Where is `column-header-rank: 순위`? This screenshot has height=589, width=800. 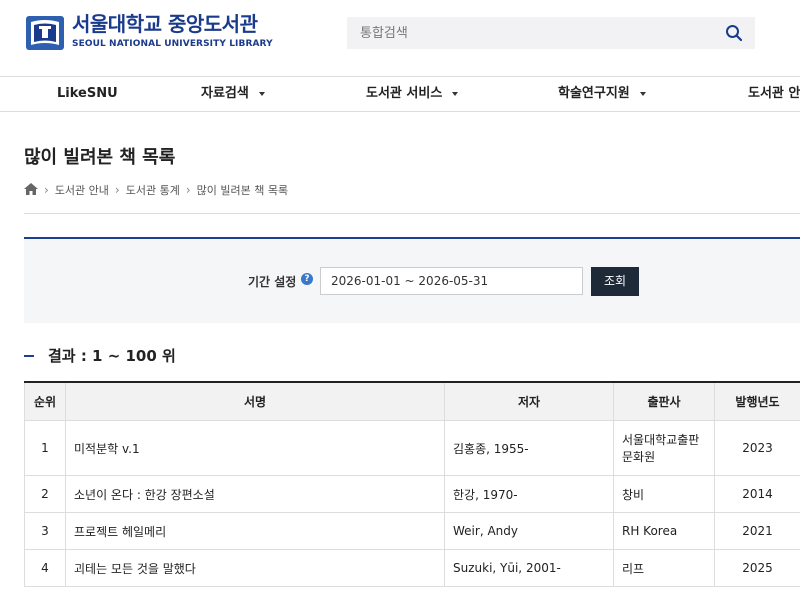 column-header-rank: 순위 is located at coordinates (45, 401).